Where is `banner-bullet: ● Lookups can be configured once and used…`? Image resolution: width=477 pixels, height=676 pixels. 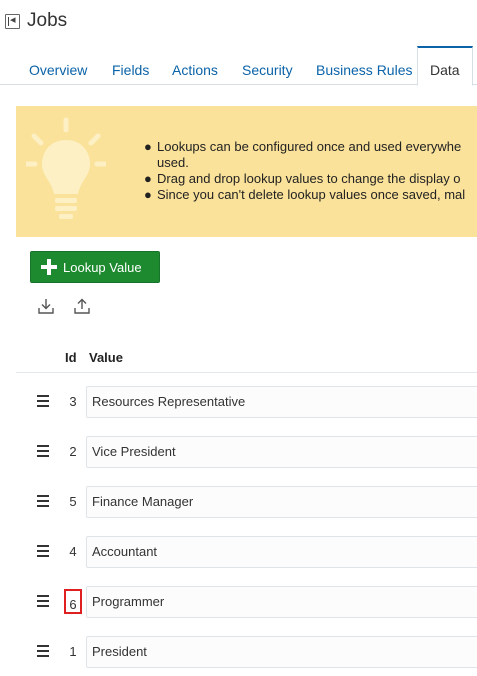 banner-bullet: ● Lookups can be configured once and used… is located at coordinates (303, 154).